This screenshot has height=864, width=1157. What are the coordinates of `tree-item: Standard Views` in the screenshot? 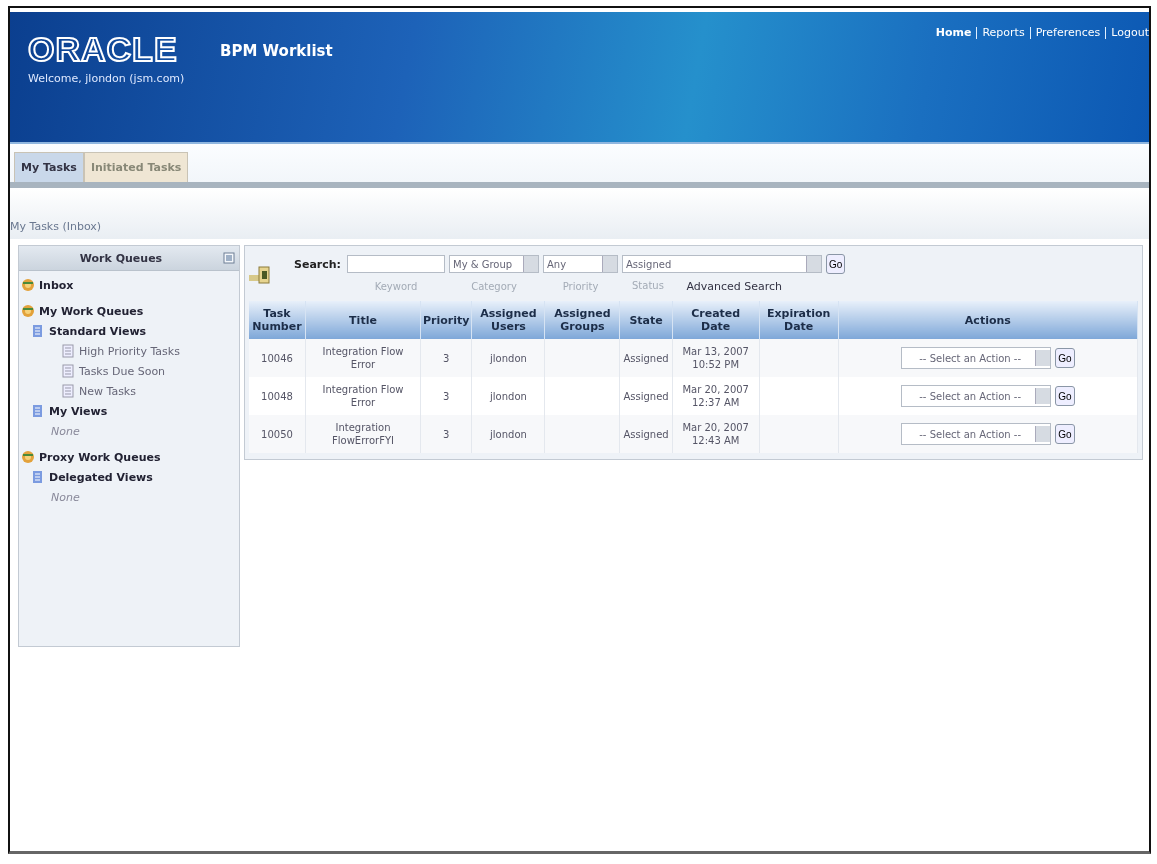 It's located at (98, 331).